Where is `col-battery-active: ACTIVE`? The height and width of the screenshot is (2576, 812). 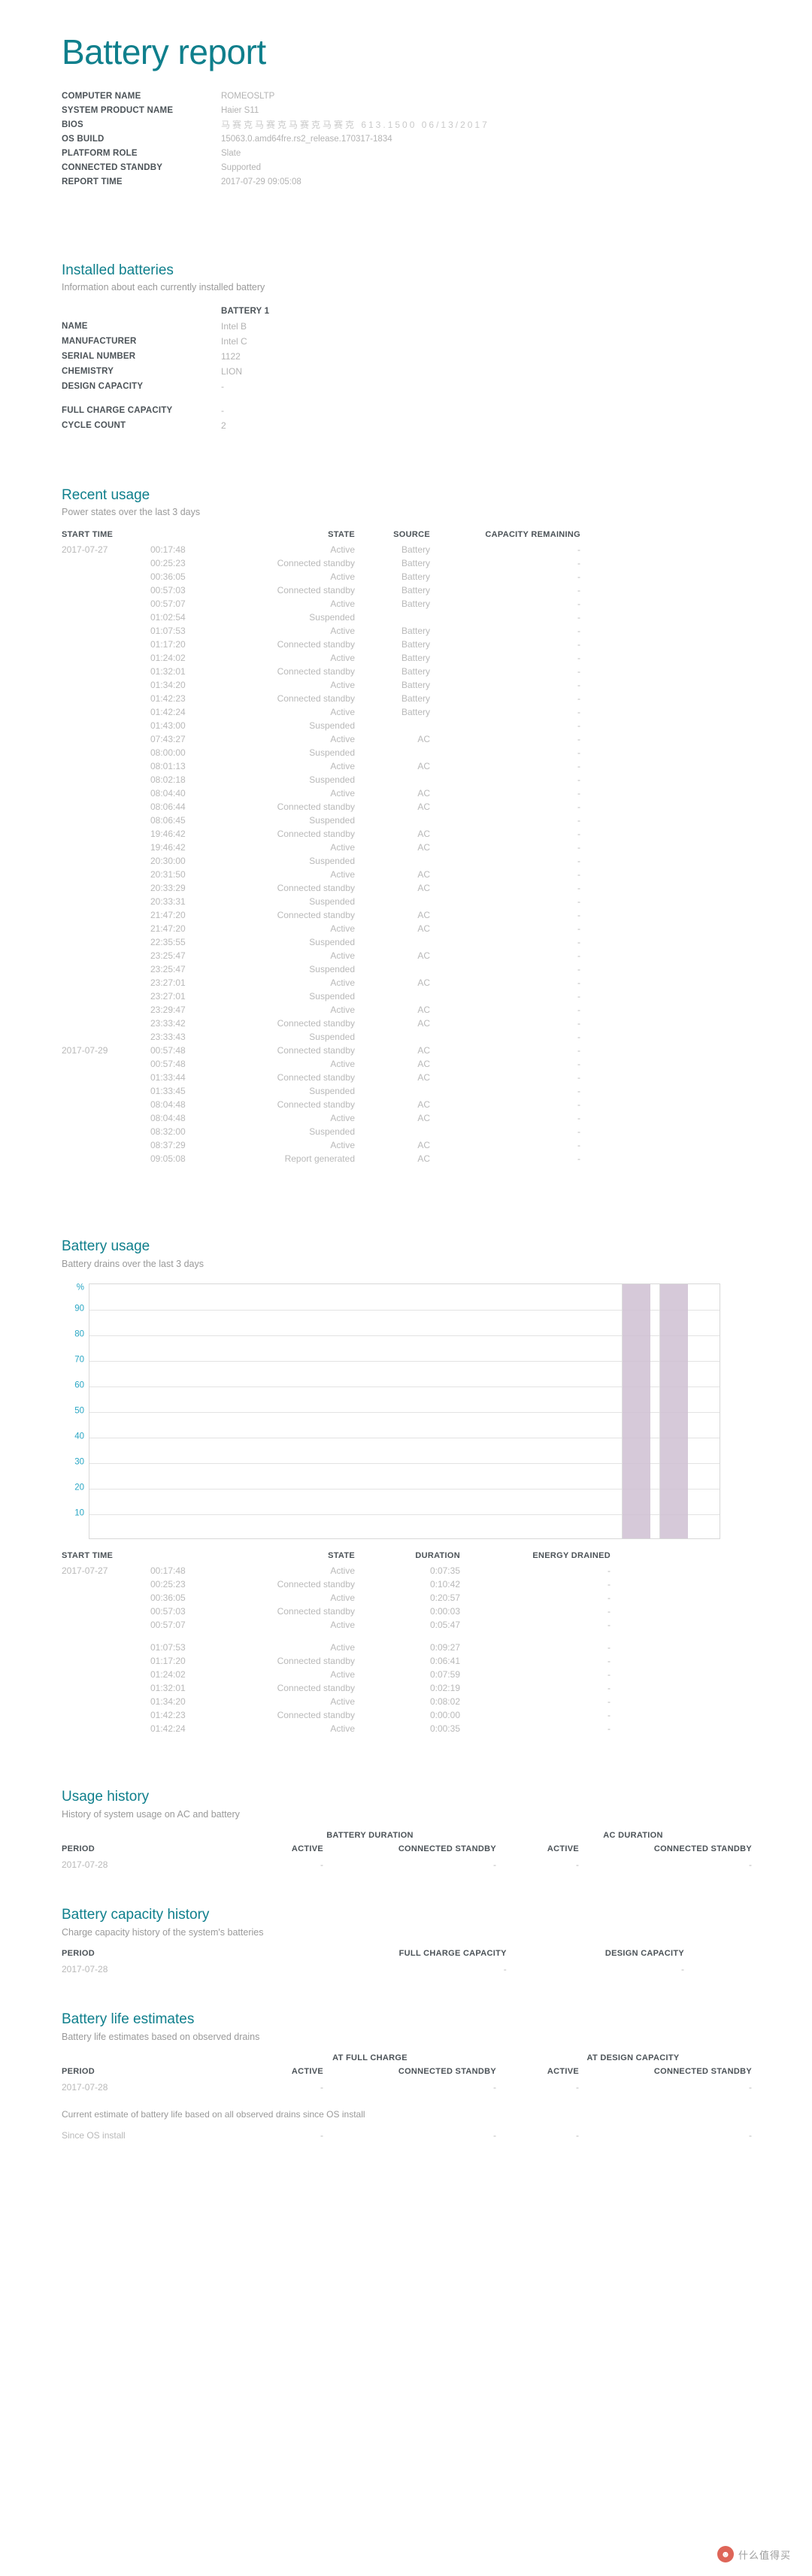
col-battery-active: ACTIVE is located at coordinates (307, 1849).